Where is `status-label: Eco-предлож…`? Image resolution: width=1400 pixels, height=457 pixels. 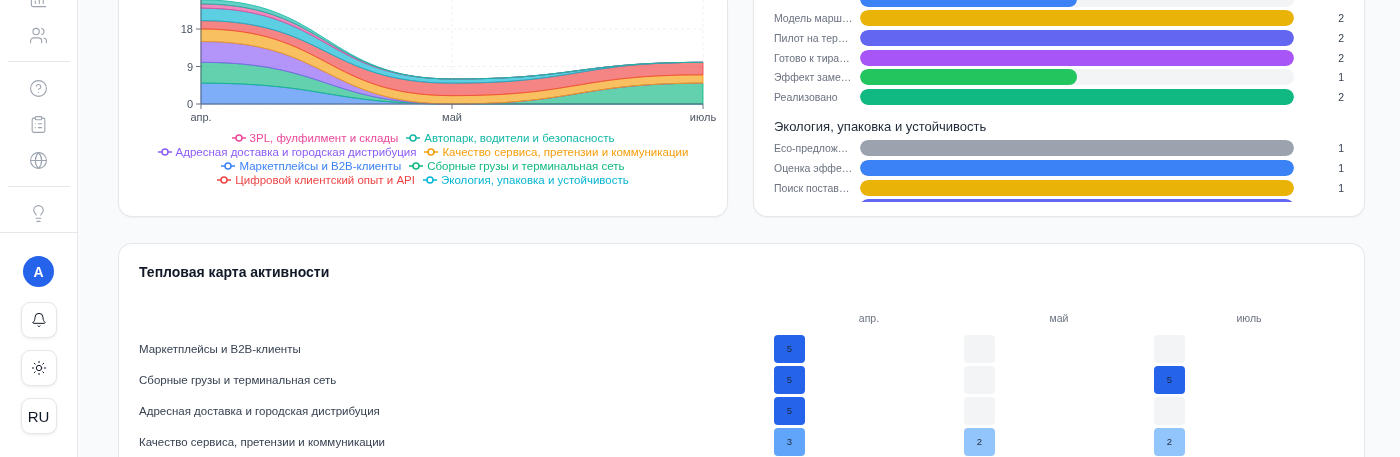
status-label: Eco-предлож… is located at coordinates (812, 148).